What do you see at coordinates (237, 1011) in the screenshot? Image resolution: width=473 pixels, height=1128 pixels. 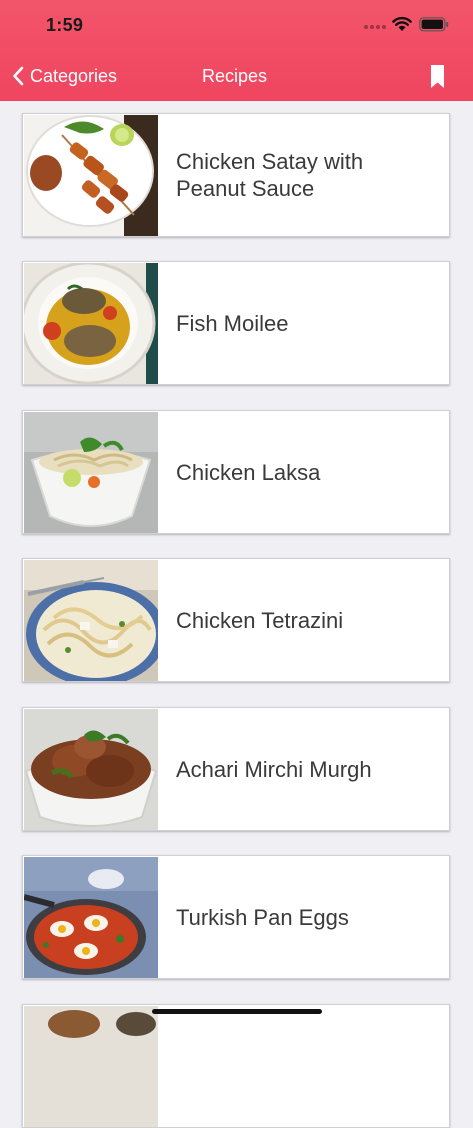 I see `home-indicator` at bounding box center [237, 1011].